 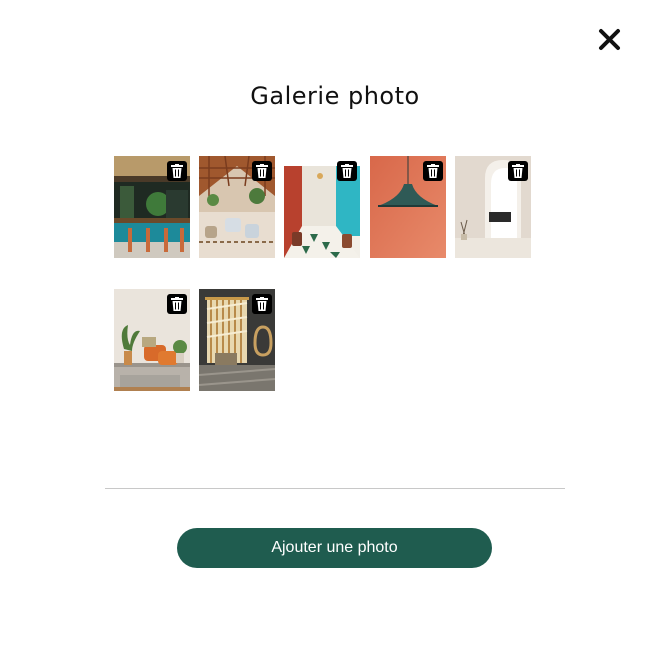 What do you see at coordinates (152, 340) in the screenshot?
I see `gallery-photo-living-room-plants-orange-sofa` at bounding box center [152, 340].